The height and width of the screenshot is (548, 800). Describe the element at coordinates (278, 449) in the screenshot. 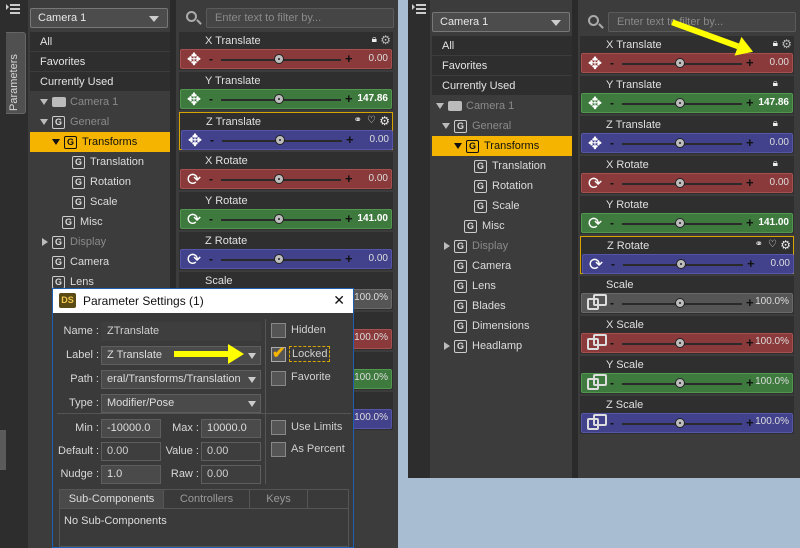

I see `as-percent-checkbox` at that location.